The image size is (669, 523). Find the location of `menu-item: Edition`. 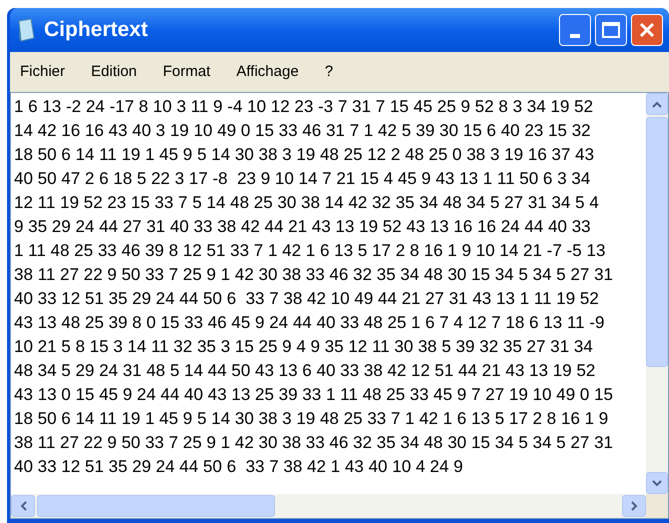

menu-item: Edition is located at coordinates (114, 72).